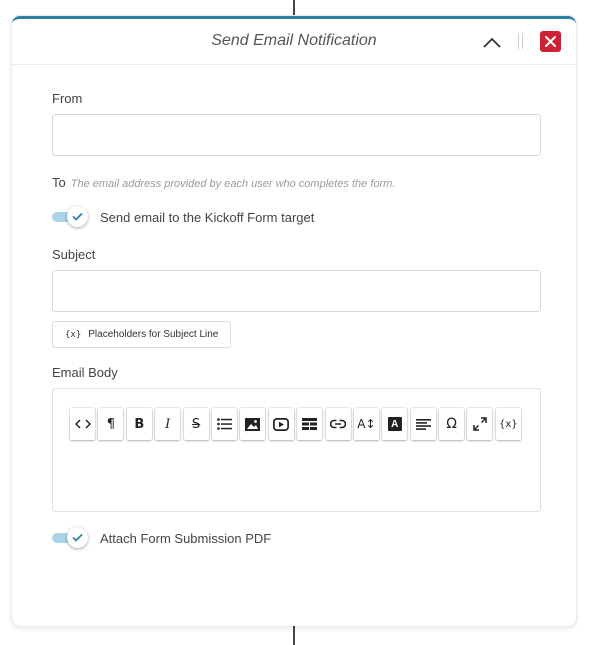  Describe the element at coordinates (74, 254) in the screenshot. I see `subject-label: Subject` at that location.